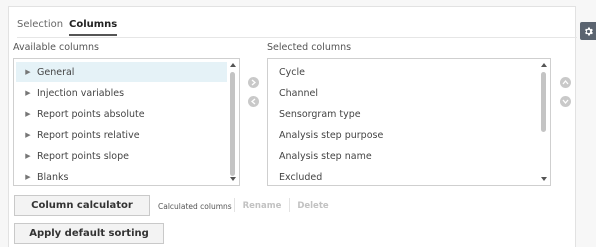 This screenshot has height=247, width=596. Describe the element at coordinates (313, 205) in the screenshot. I see `delete-button: Delete` at that location.